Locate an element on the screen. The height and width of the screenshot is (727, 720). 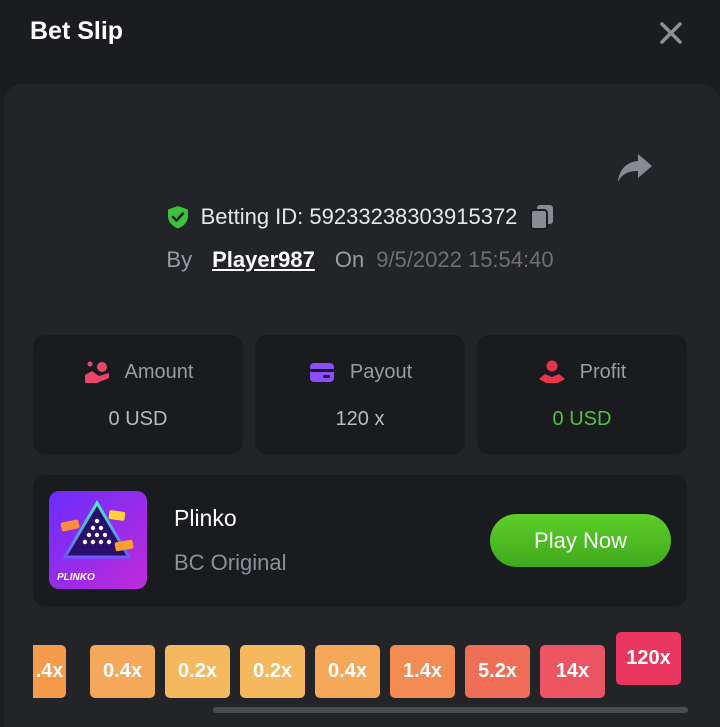
on-label: On is located at coordinates (349, 259).